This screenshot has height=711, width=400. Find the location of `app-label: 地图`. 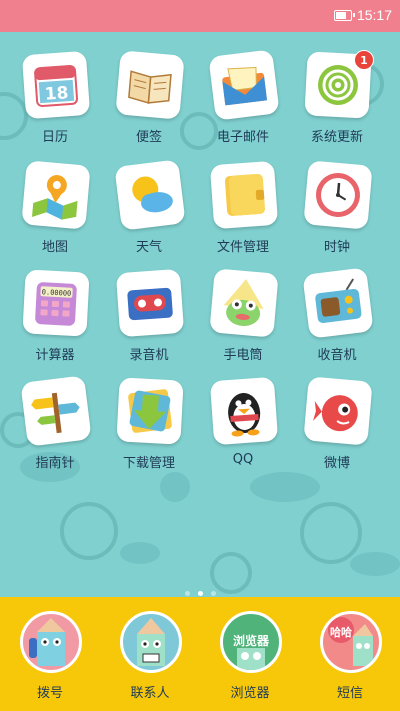

app-label: 地图 is located at coordinates (54, 247).